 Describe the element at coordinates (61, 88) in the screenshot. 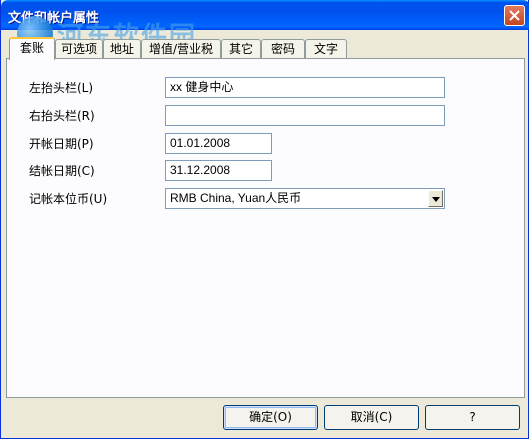

I see `left-header-label: 左抬头栏(L)` at that location.